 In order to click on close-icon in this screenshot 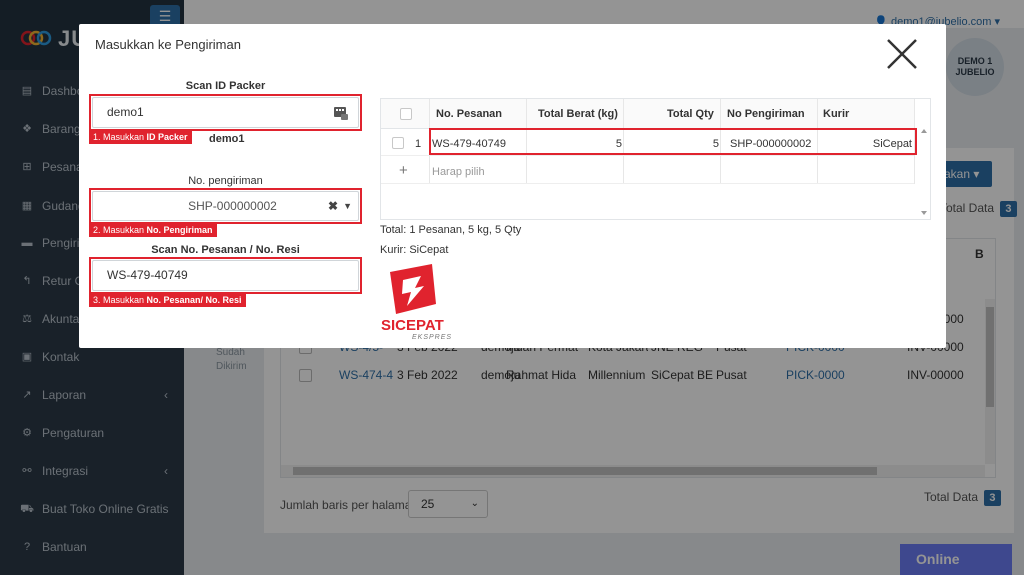, I will do `click(902, 54)`.